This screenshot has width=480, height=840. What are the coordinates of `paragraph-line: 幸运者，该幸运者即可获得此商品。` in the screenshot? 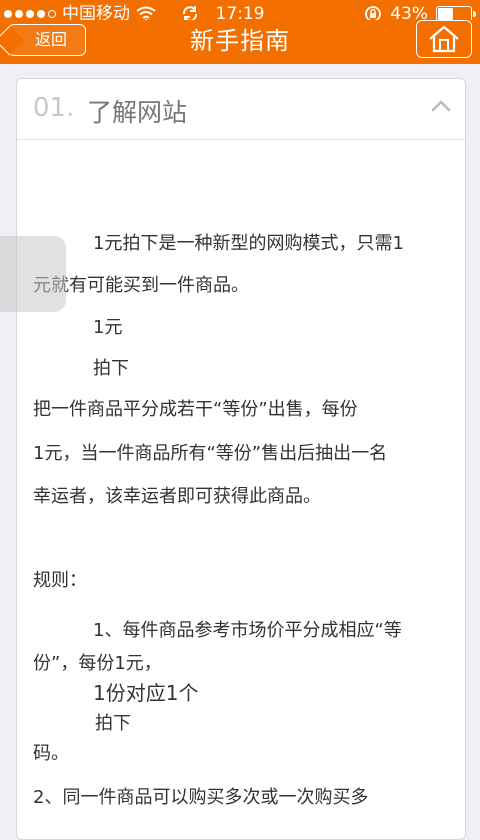 It's located at (177, 496).